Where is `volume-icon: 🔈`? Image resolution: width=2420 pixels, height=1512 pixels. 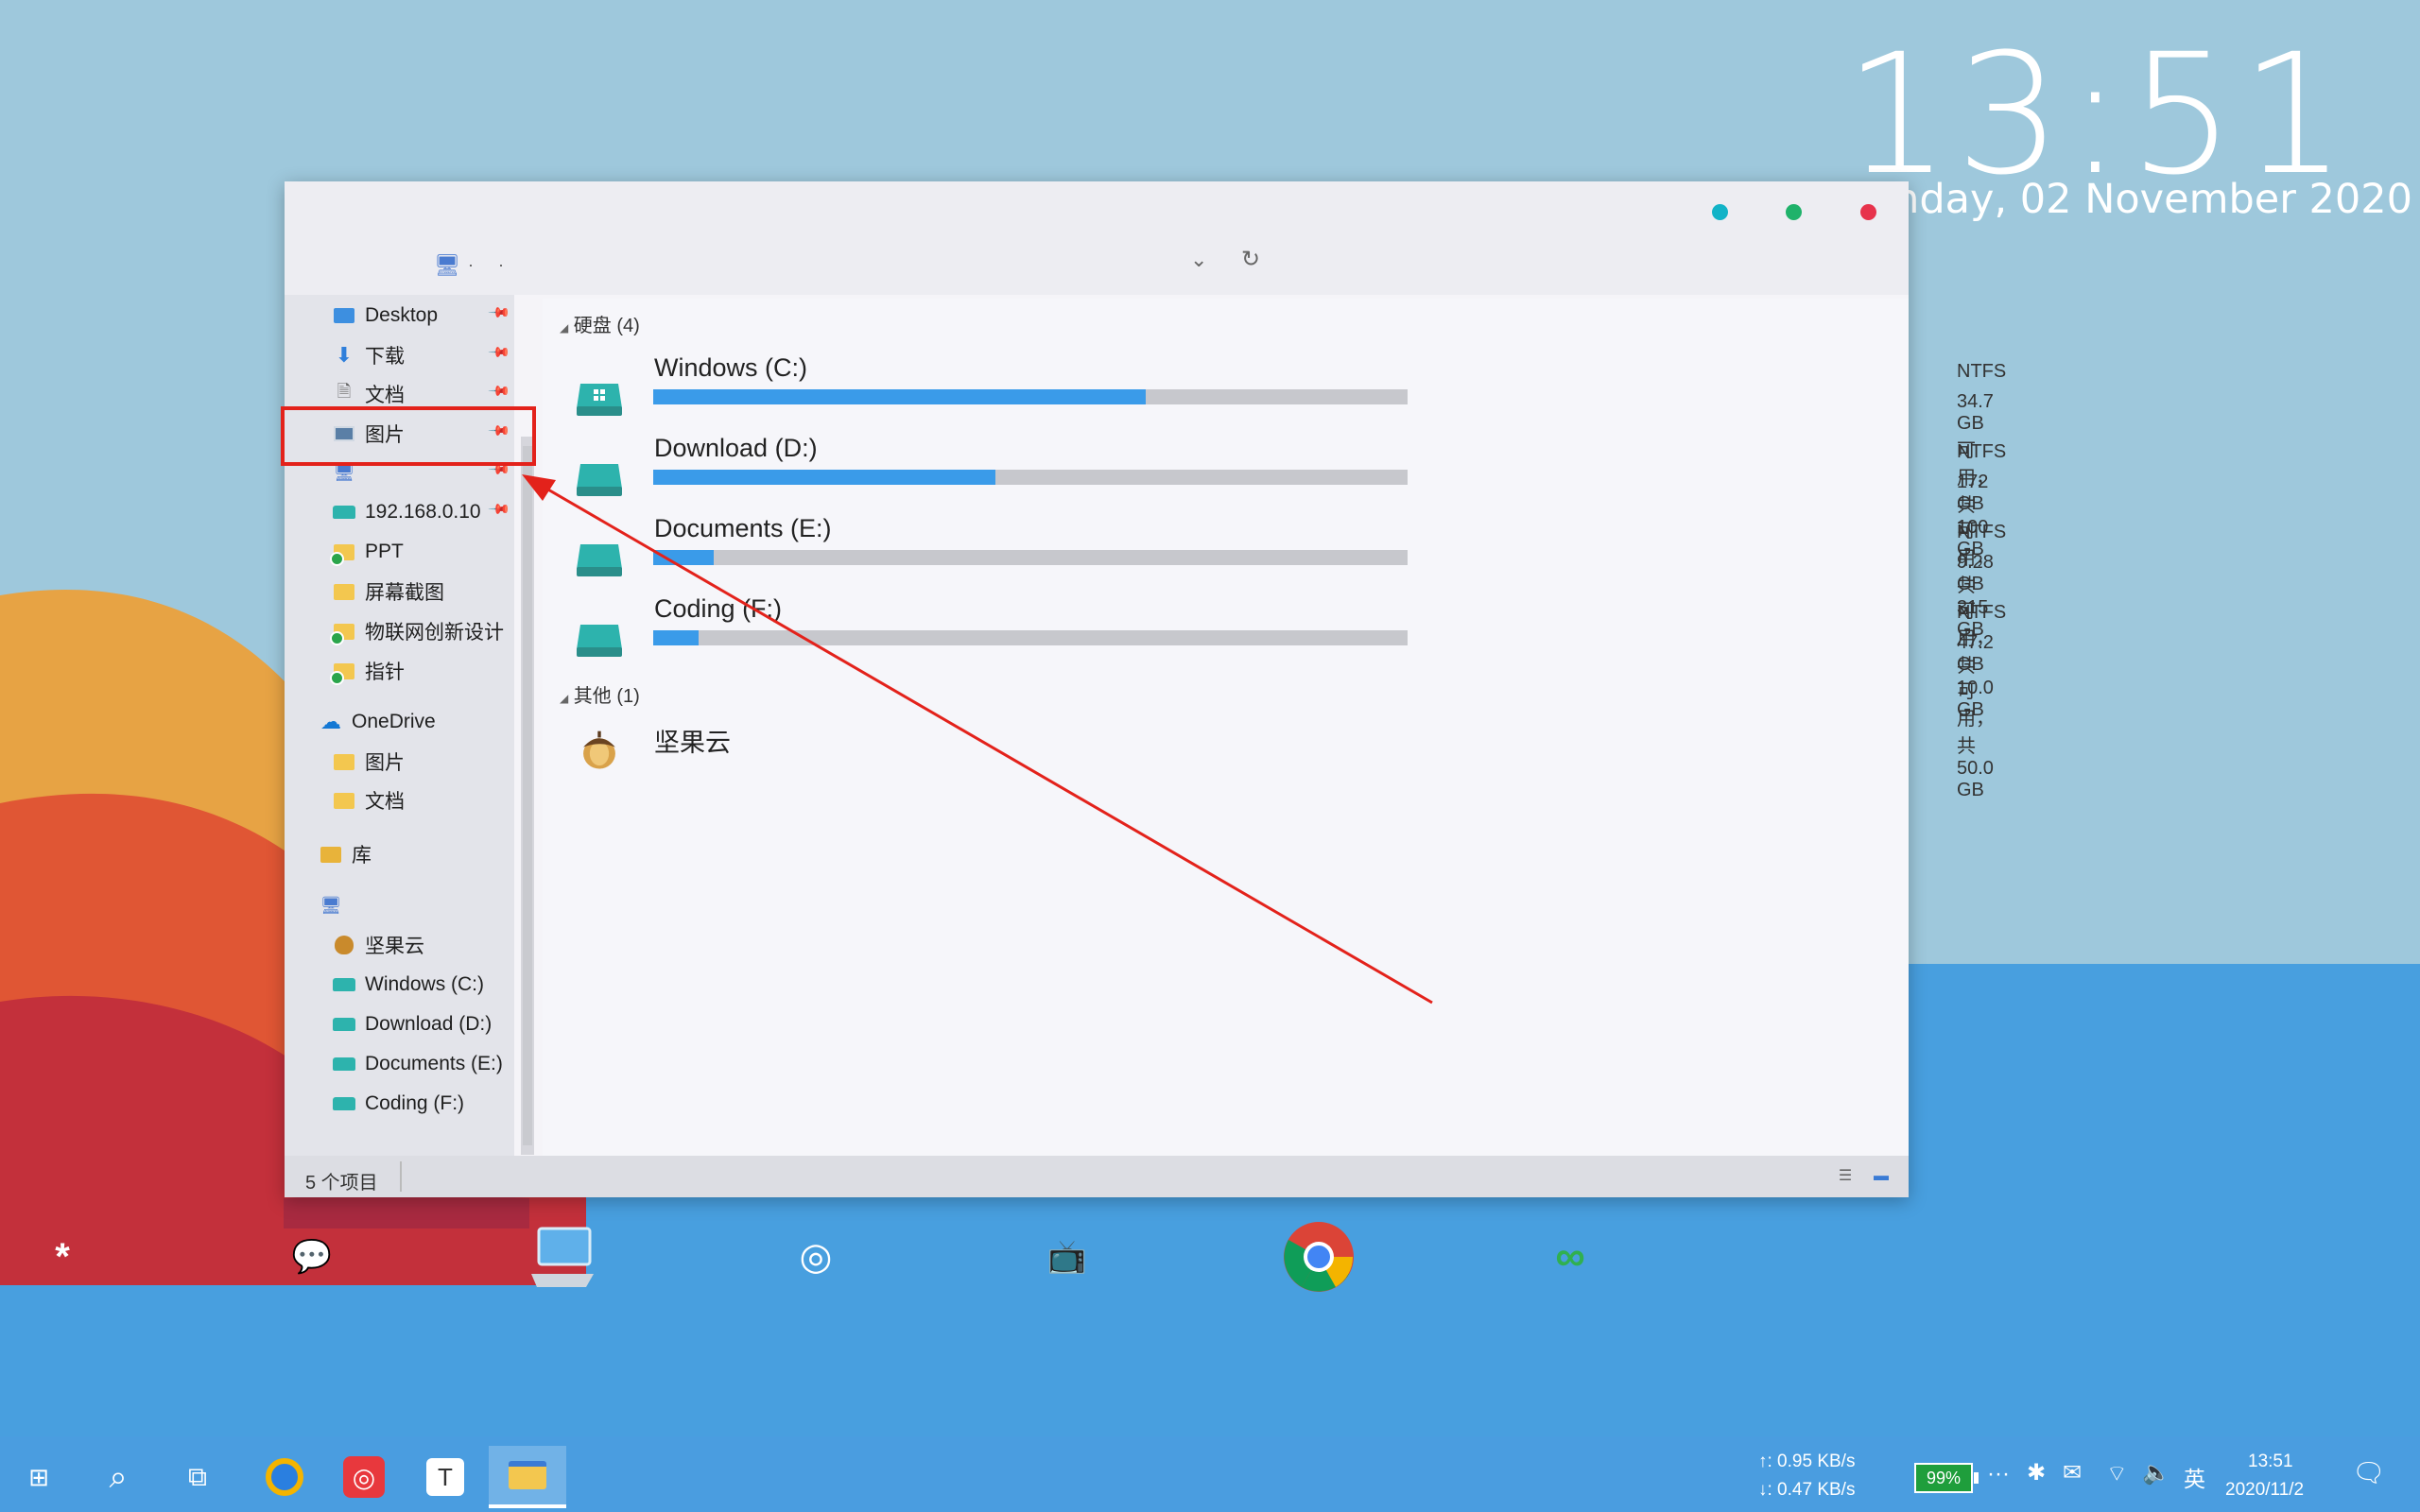 volume-icon: 🔈 is located at coordinates (2156, 1472).